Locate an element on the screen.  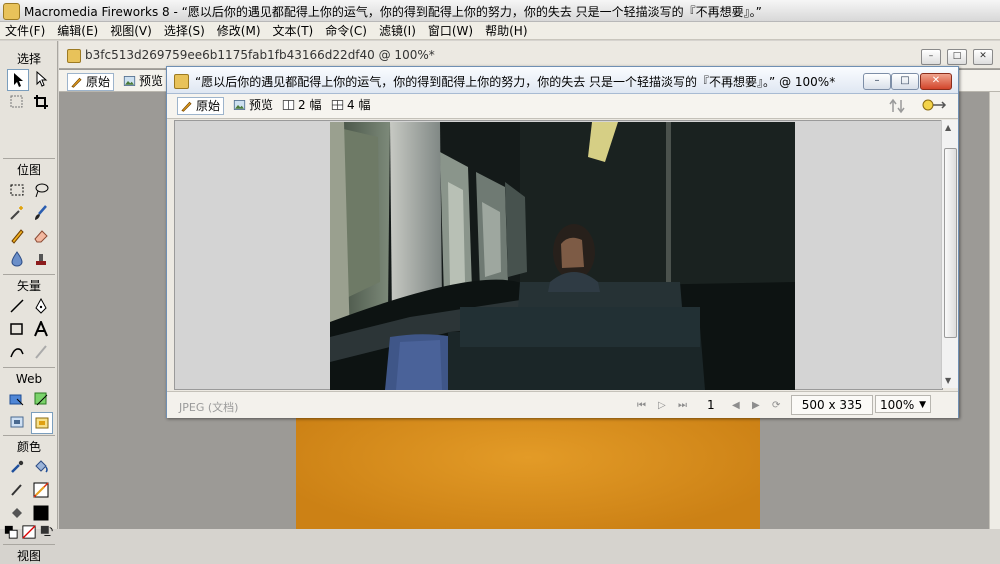
pen-tool is located at coordinates (41, 306).